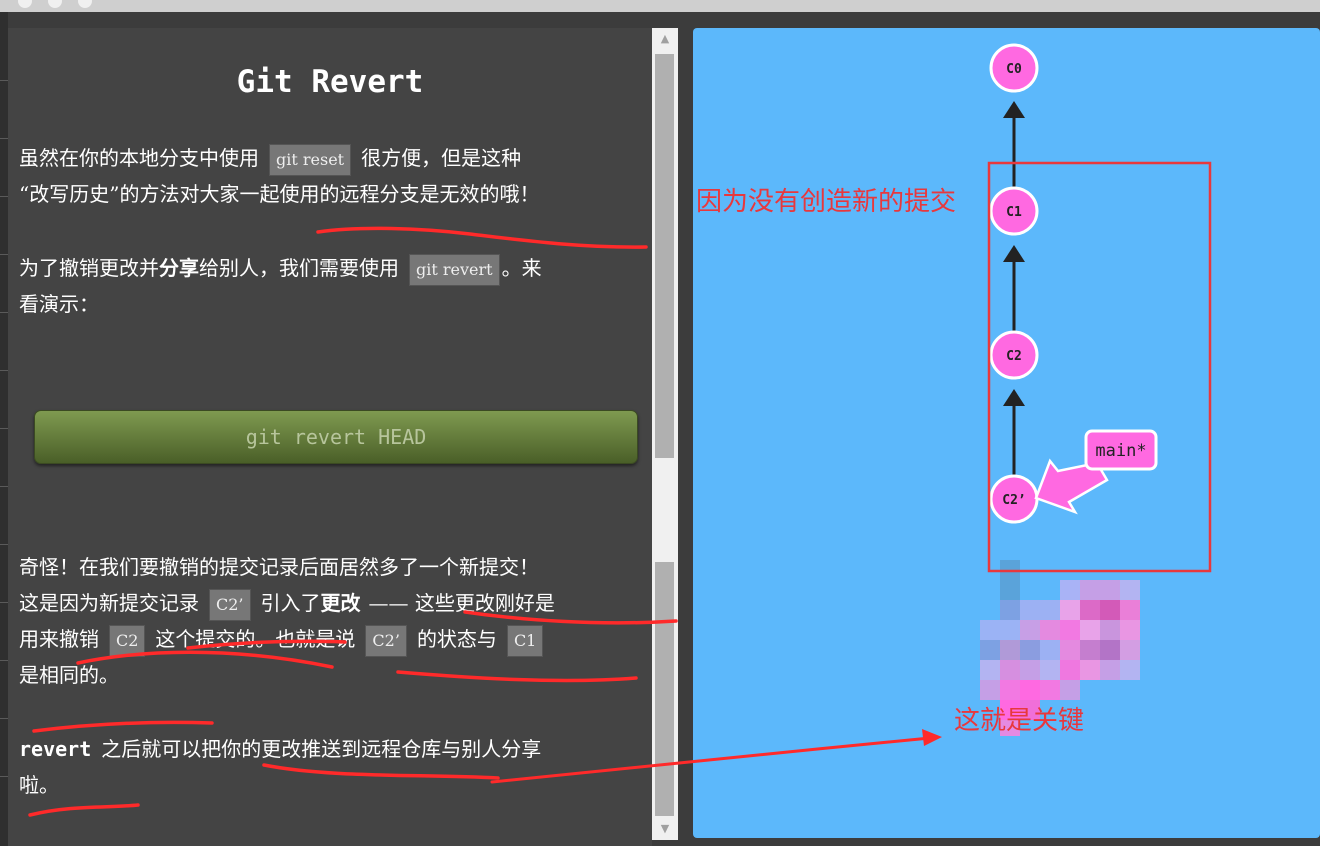 The width and height of the screenshot is (1320, 846). Describe the element at coordinates (334, 286) in the screenshot. I see `paragraph-revert: 为了撤销更改并分享给别人，我们需要使用 git revert 。来 看演示：` at that location.